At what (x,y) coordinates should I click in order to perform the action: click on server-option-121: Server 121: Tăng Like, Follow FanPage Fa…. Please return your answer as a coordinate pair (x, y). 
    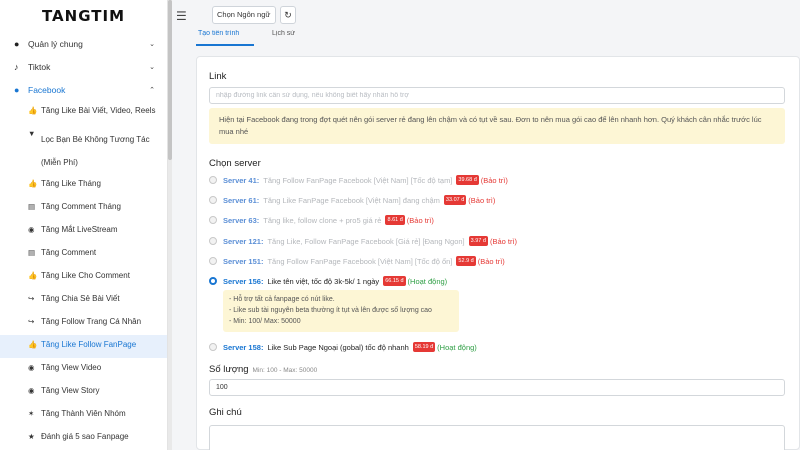
    Looking at the image, I should click on (363, 241).